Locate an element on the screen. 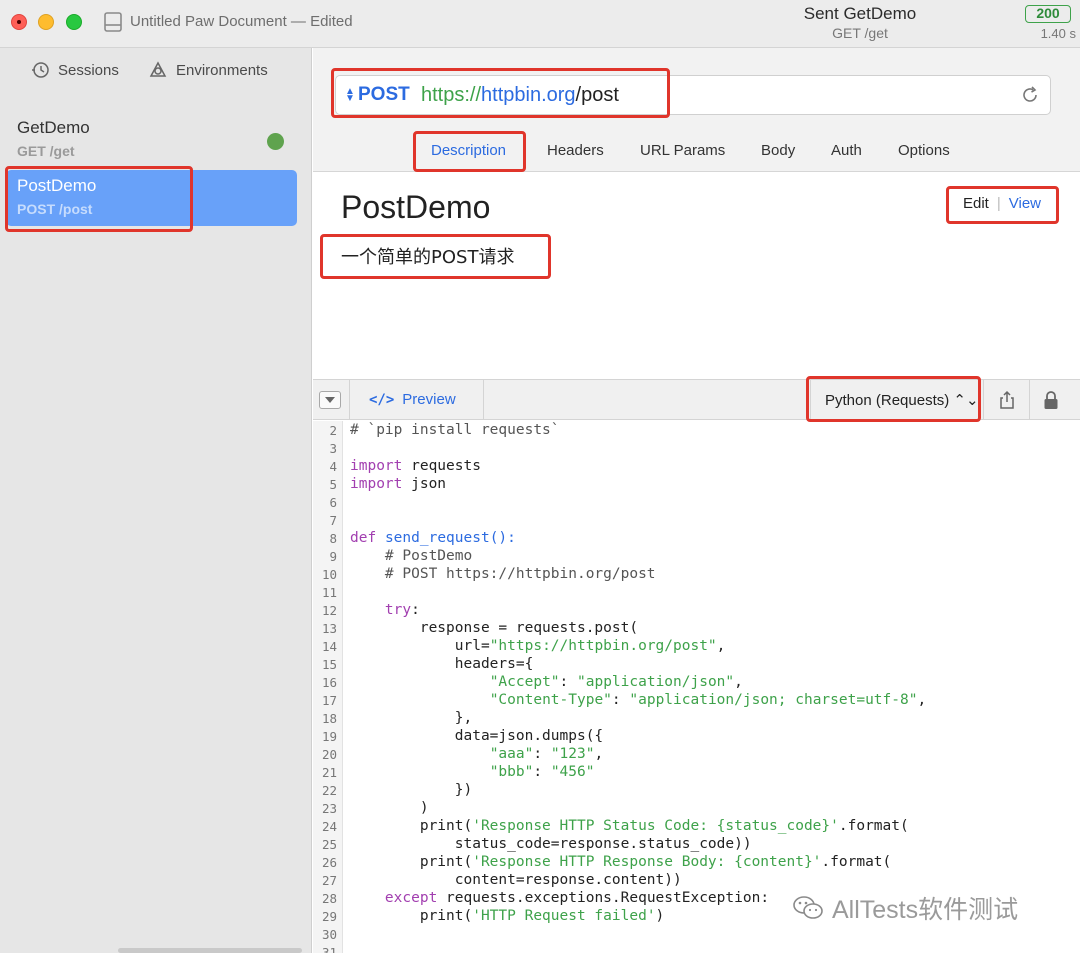 This screenshot has width=1080, height=953. code-line: 27 content=response.content)) is located at coordinates (696, 881).